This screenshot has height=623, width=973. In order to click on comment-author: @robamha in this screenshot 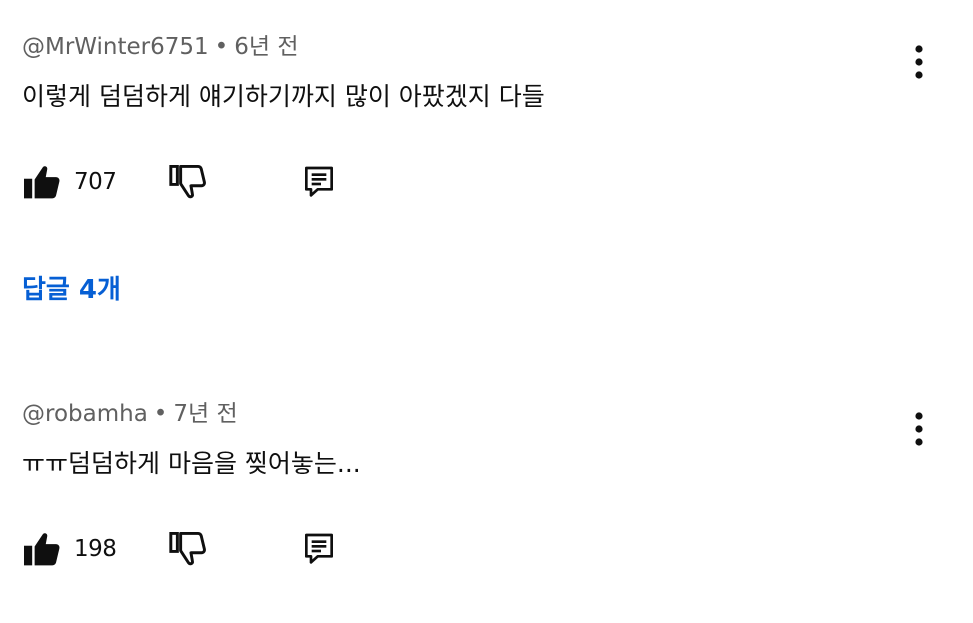, I will do `click(85, 414)`.